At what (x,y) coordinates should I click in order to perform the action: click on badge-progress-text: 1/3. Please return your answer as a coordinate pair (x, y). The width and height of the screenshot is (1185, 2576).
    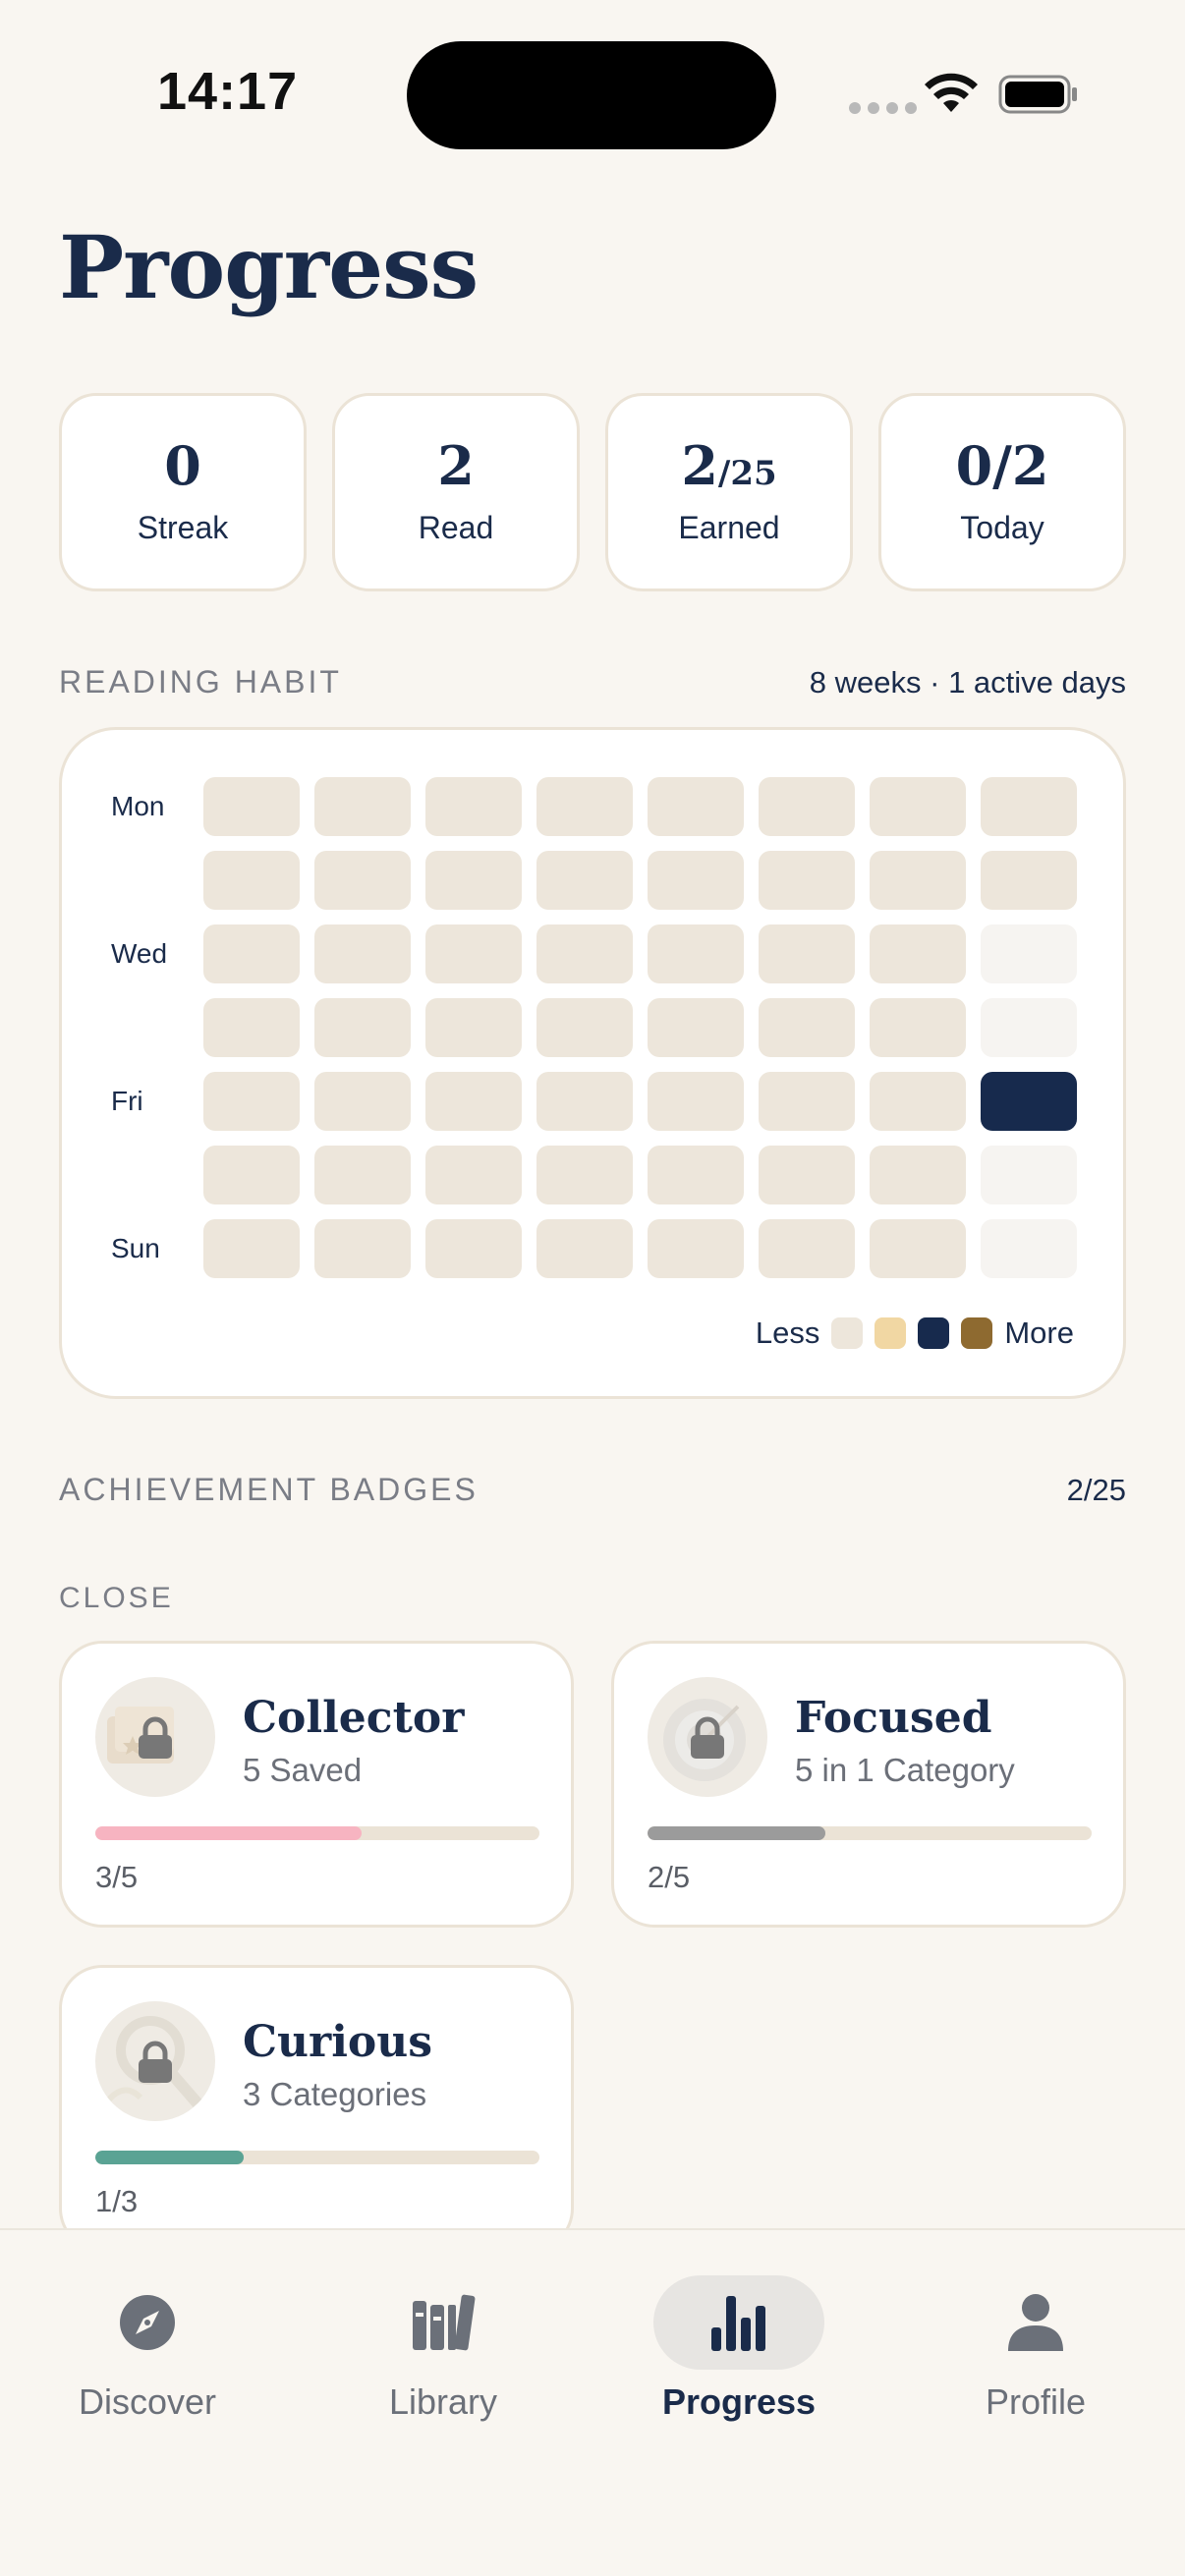
    Looking at the image, I should click on (117, 2201).